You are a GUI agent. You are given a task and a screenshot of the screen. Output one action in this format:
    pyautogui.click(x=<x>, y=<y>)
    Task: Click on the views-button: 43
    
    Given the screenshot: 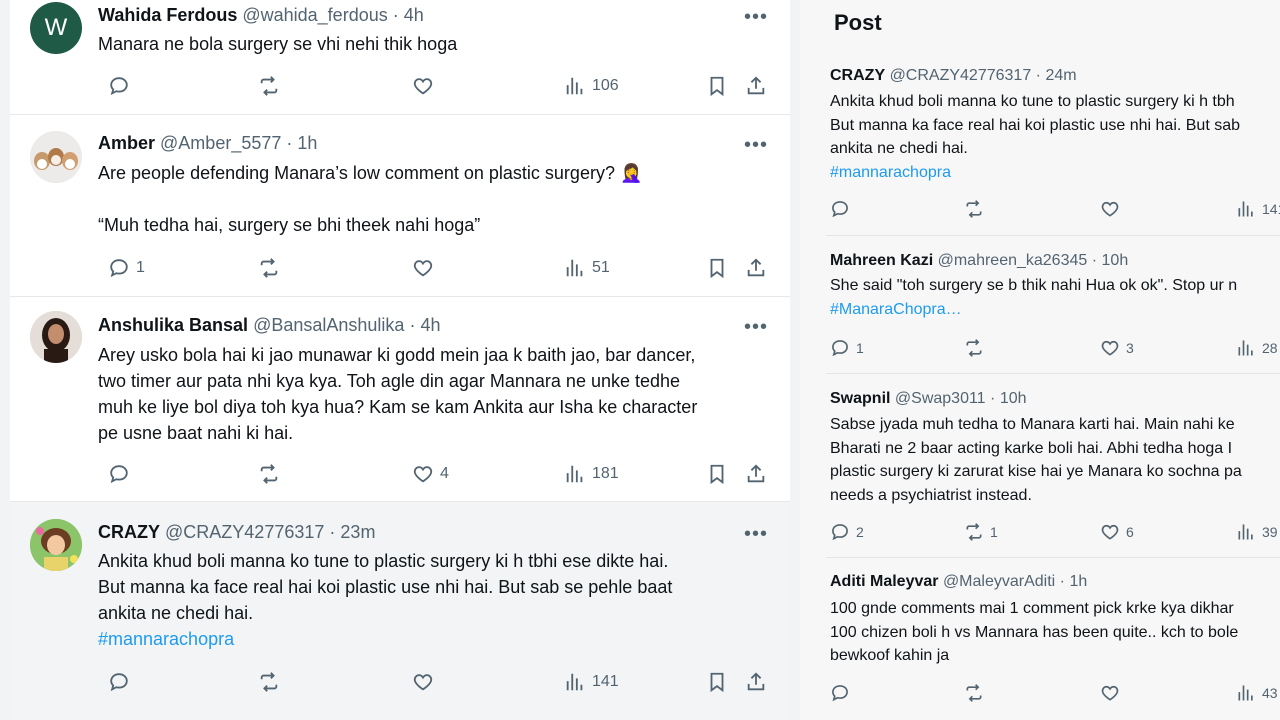 What is the action you would take?
    pyautogui.click(x=1257, y=693)
    